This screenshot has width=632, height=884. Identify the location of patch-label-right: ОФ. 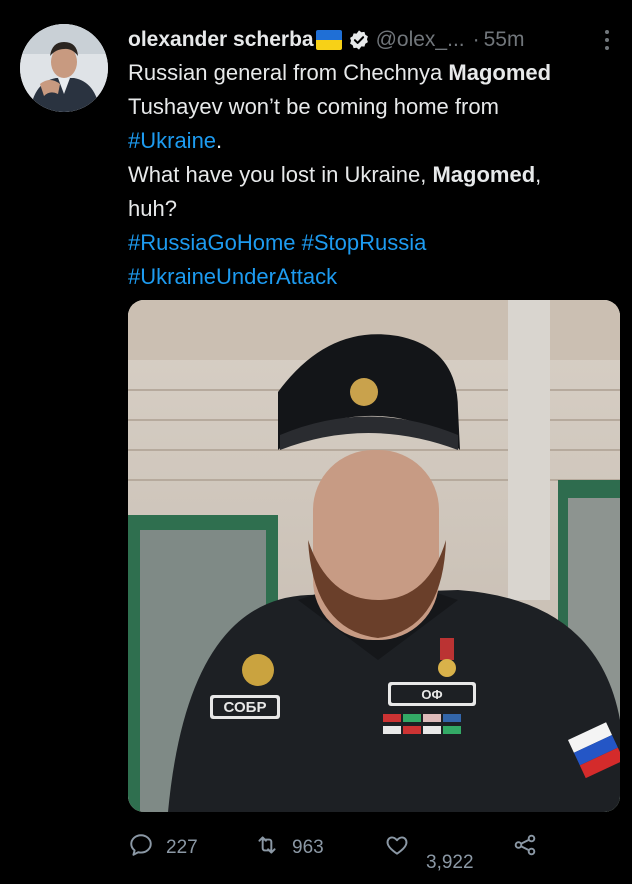
(431, 694).